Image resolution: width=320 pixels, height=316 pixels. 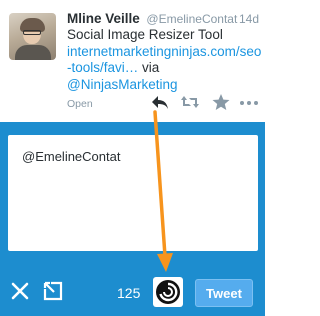 I want to click on more-icon, so click(x=249, y=102).